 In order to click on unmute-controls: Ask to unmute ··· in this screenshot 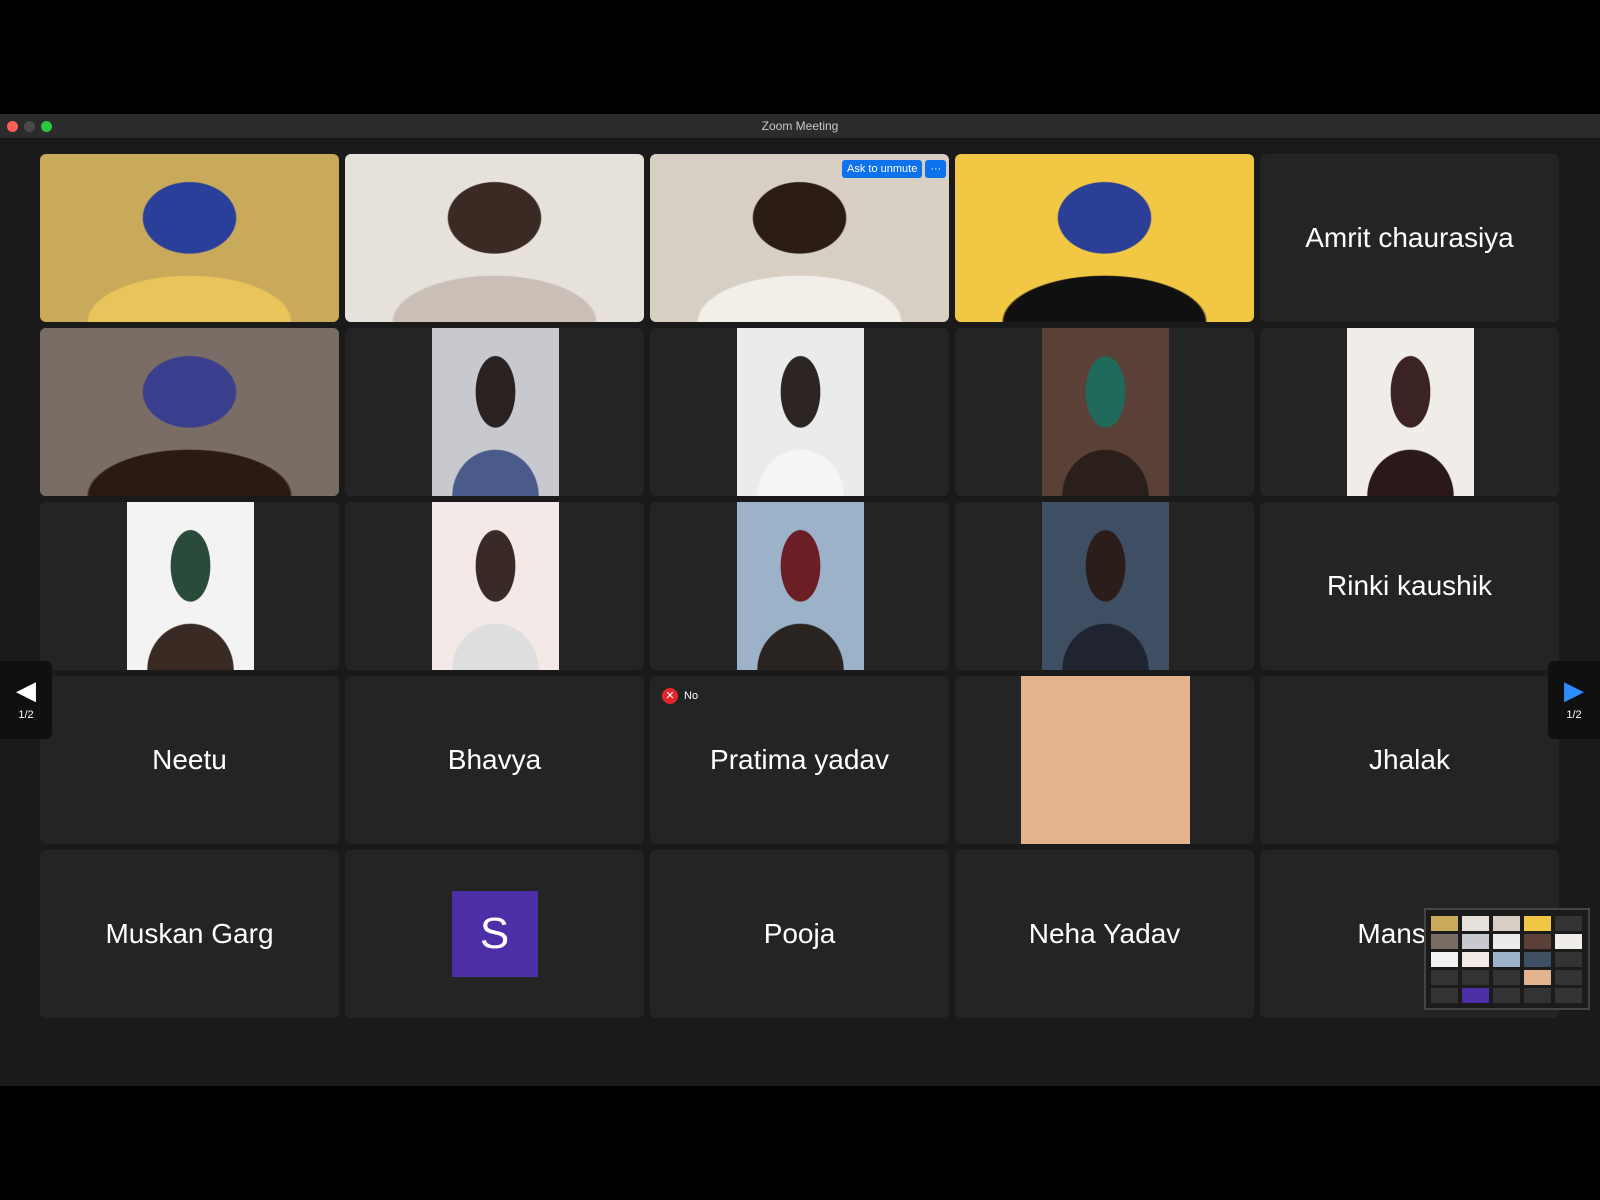, I will do `click(894, 169)`.